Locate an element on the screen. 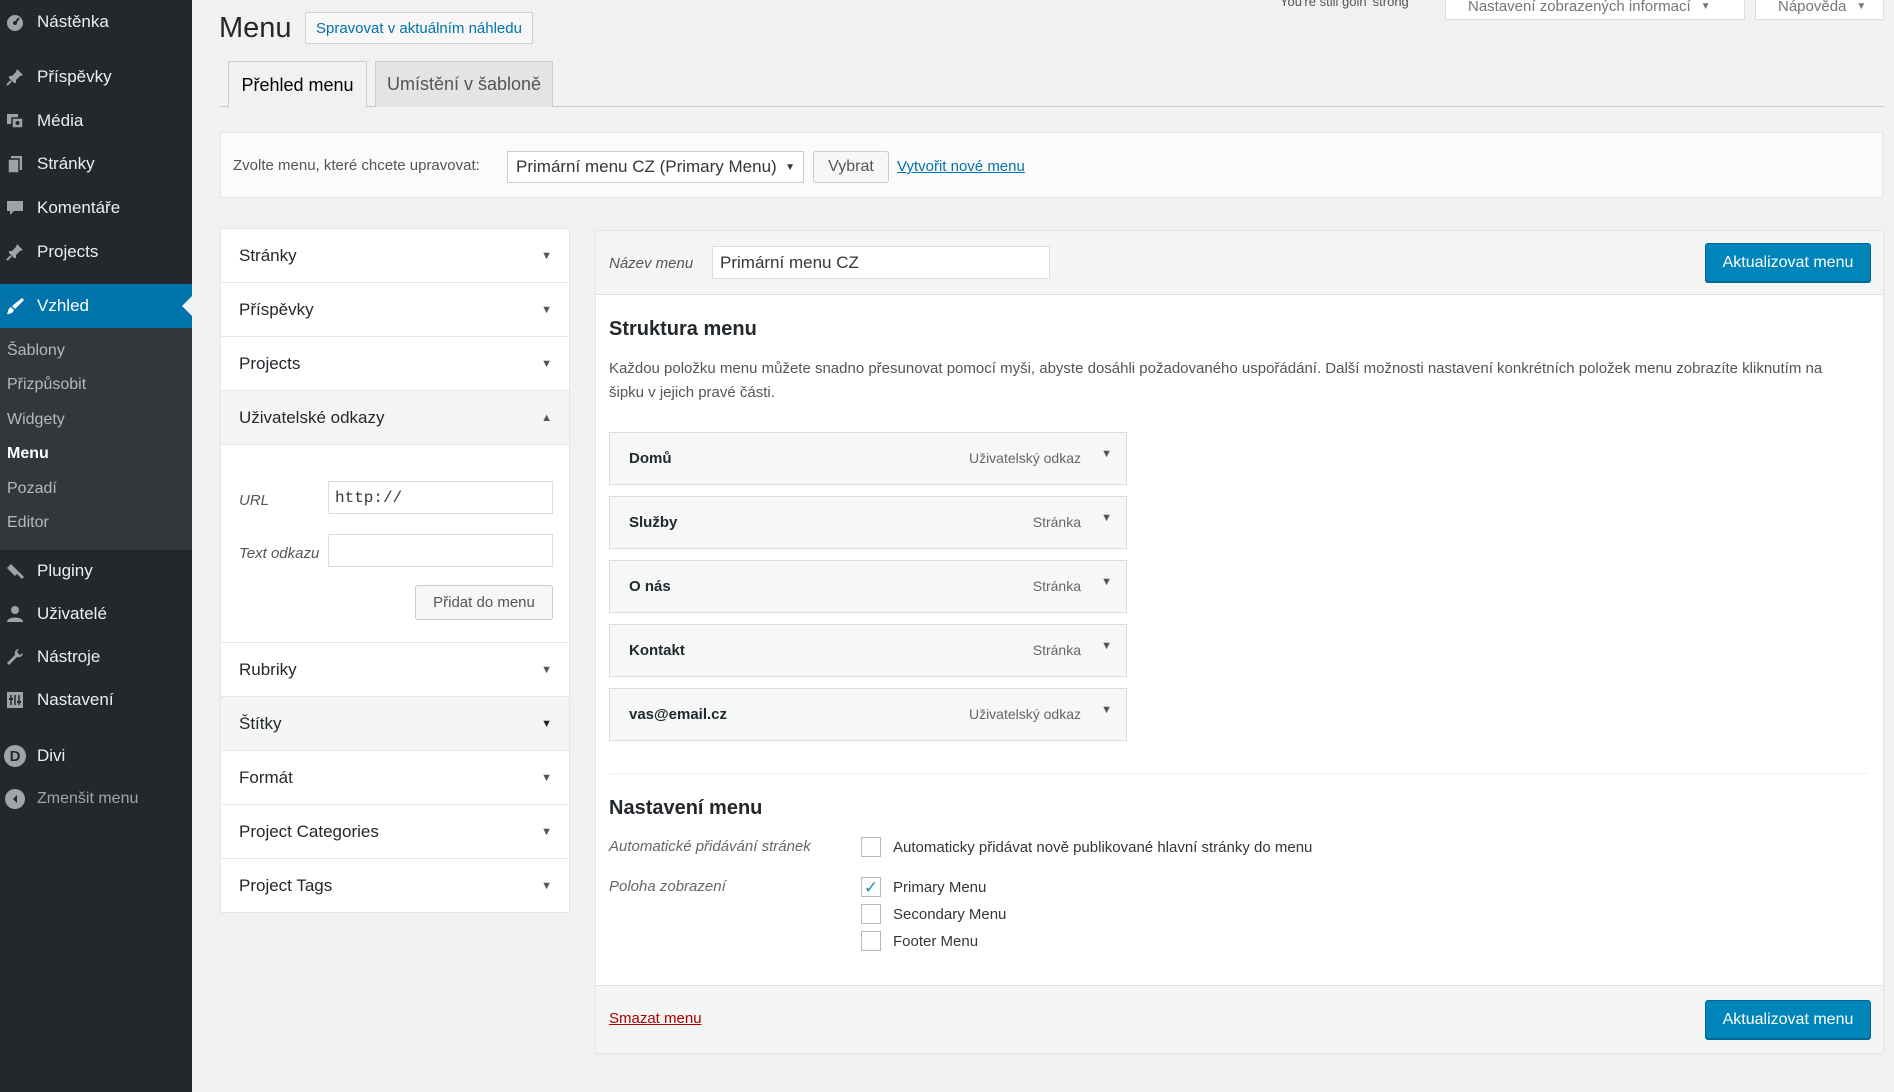 Image resolution: width=1894 pixels, height=1092 pixels. help-button: Nápověda ▼ is located at coordinates (1819, 10).